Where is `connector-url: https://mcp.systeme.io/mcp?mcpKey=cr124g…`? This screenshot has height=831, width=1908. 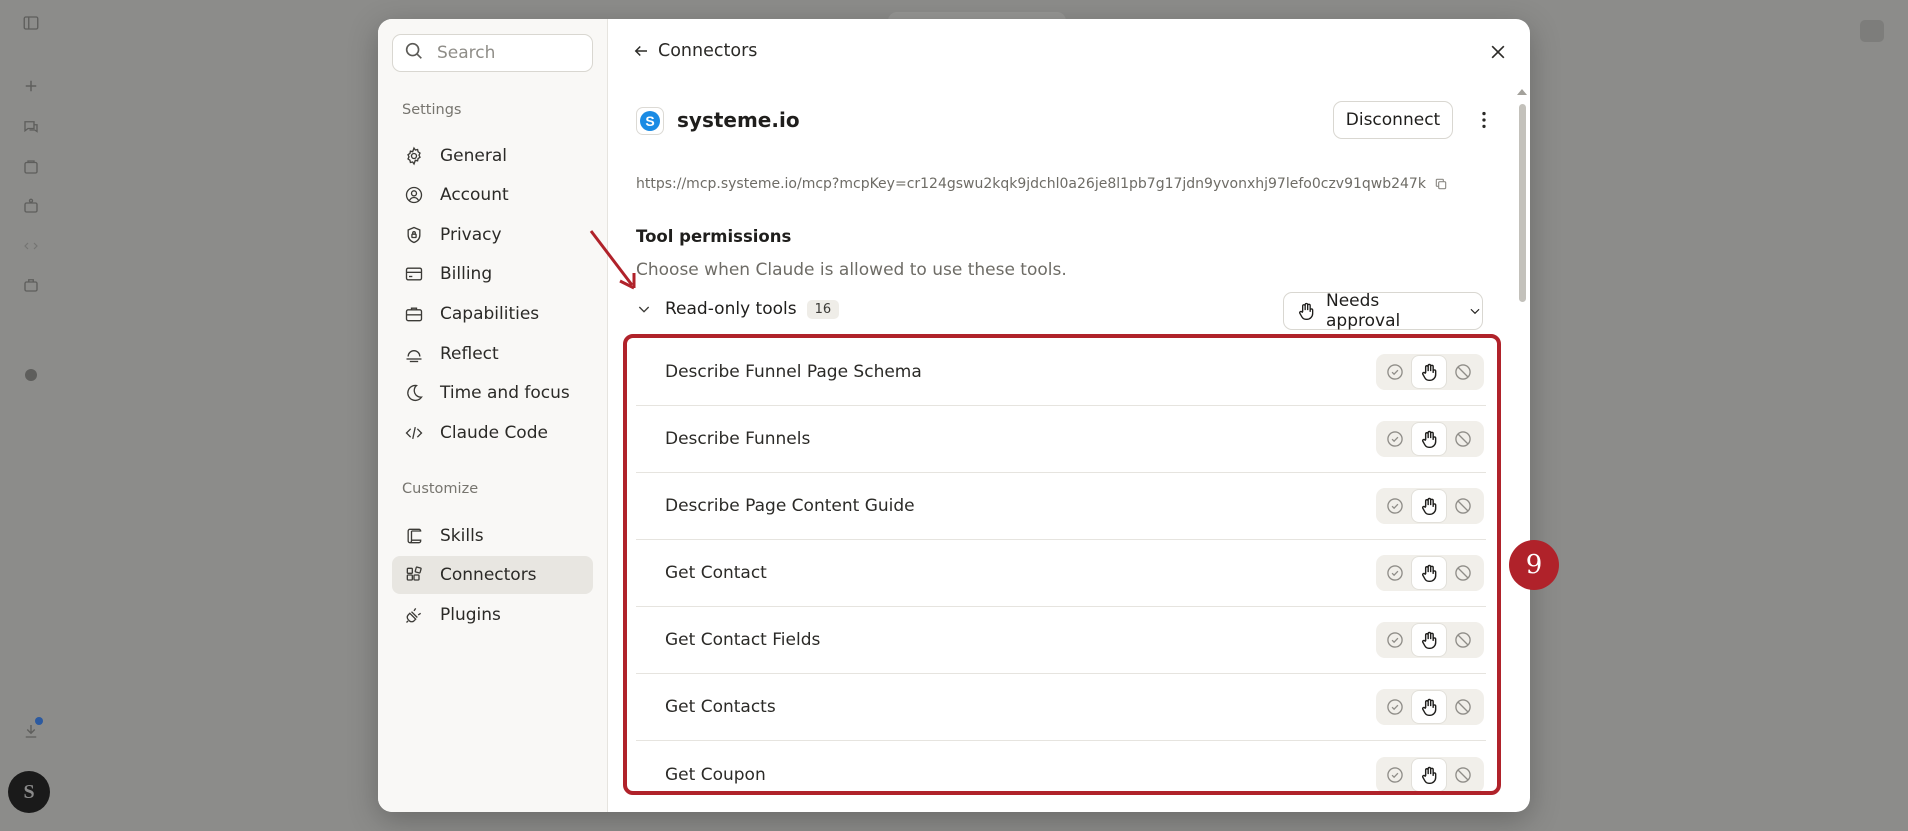 connector-url: https://mcp.systeme.io/mcp?mcpKey=cr124g… is located at coordinates (1031, 184).